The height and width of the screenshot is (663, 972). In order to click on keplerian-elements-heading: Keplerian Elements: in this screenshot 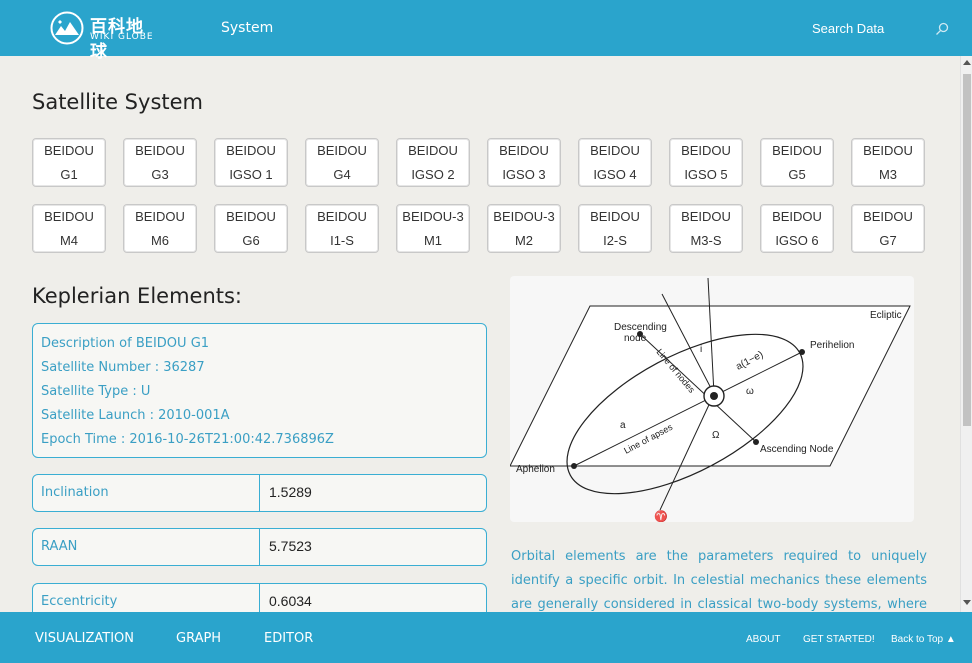, I will do `click(137, 296)`.